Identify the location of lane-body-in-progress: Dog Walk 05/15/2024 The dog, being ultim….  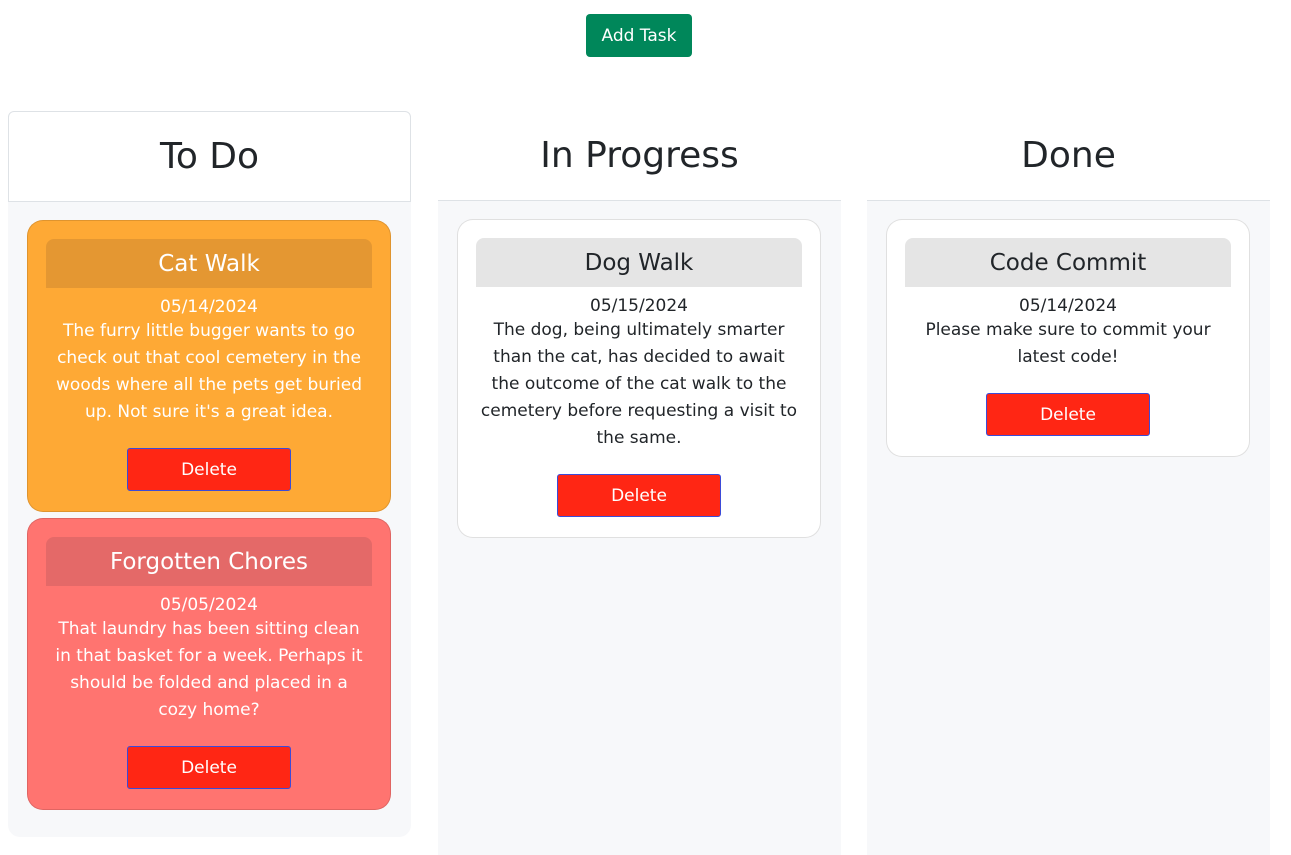
(639, 378).